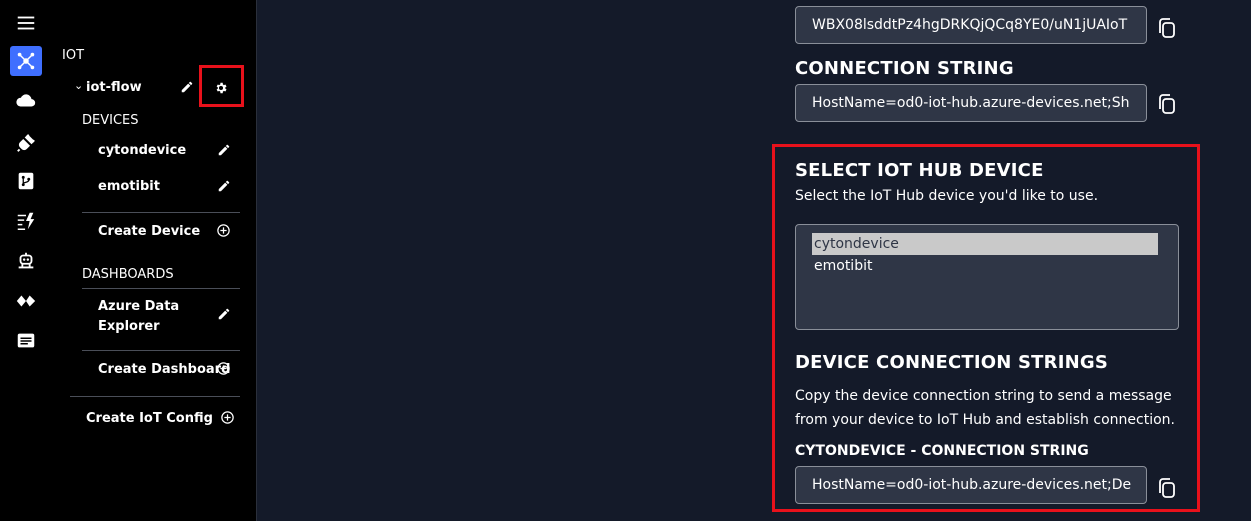 The height and width of the screenshot is (521, 1251). I want to click on cloud-icon, so click(26, 101).